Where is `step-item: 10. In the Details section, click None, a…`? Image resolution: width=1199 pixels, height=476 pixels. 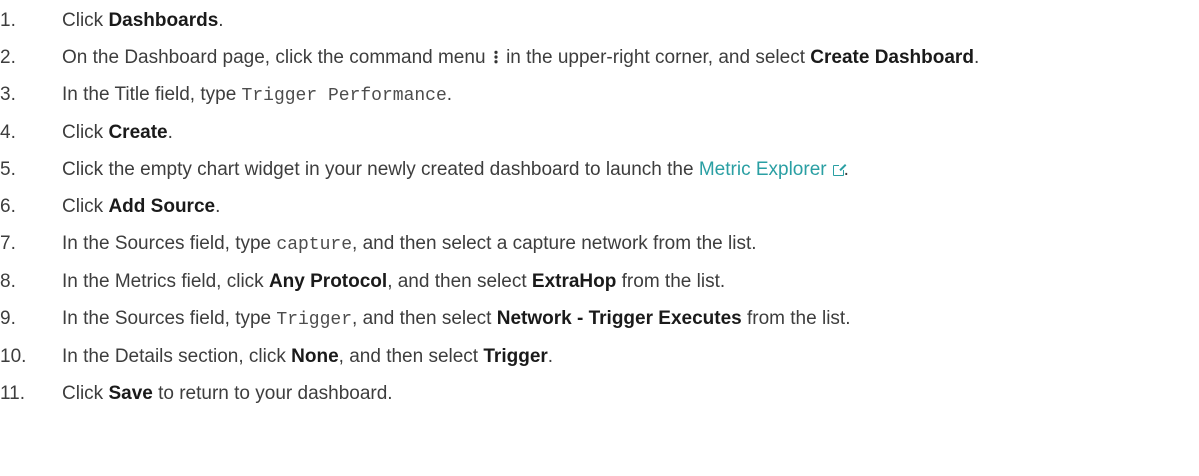 step-item: 10. In the Details section, click None, a… is located at coordinates (599, 357).